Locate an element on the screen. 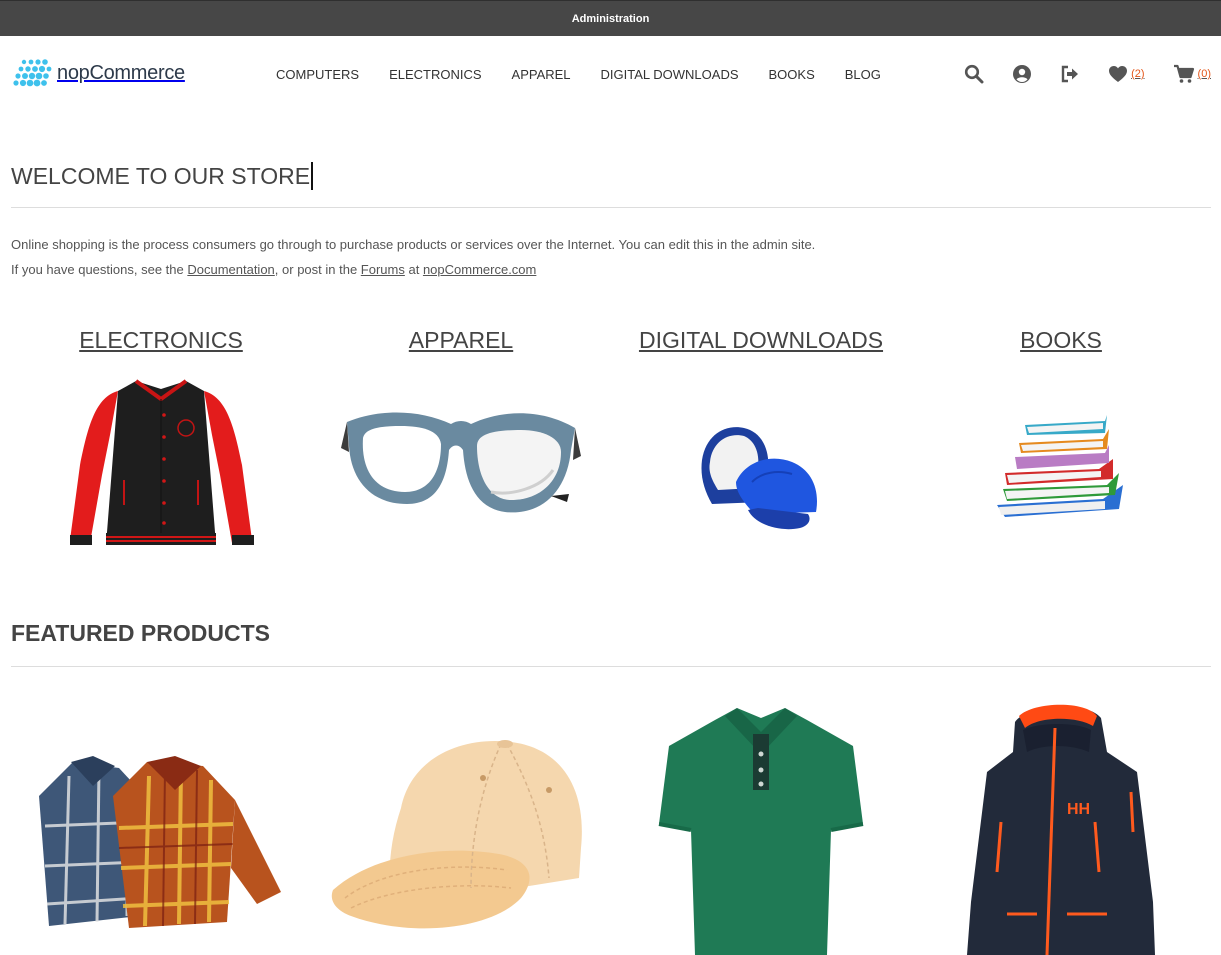 This screenshot has width=1221, height=955. book-stack-image is located at coordinates (1060, 466).